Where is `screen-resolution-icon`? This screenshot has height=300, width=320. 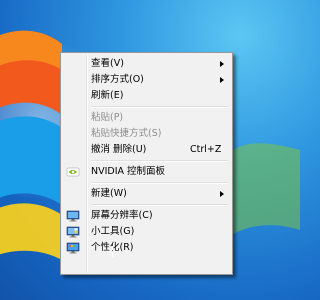
screen-resolution-icon is located at coordinates (73, 216).